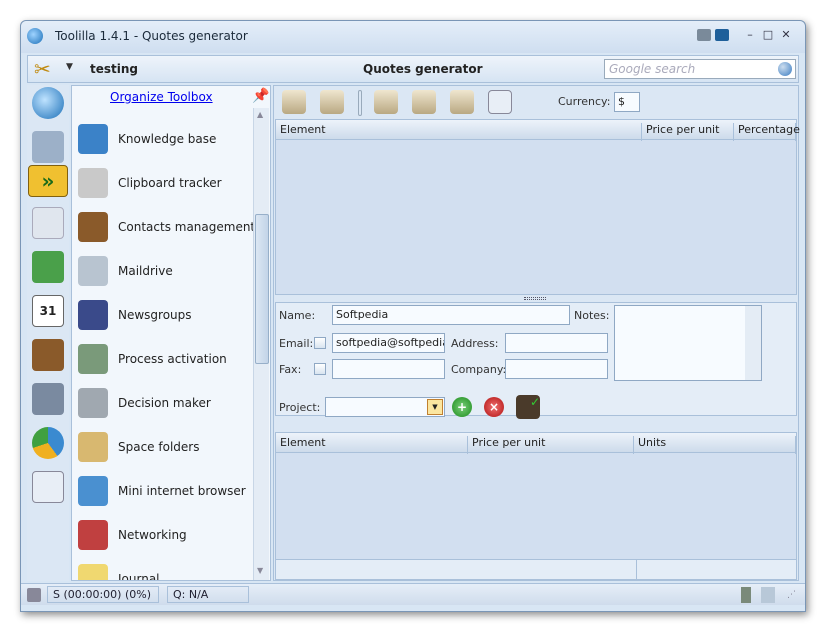 This screenshot has width=832, height=636. Describe the element at coordinates (260, 96) in the screenshot. I see `pin-icon: 📌` at that location.